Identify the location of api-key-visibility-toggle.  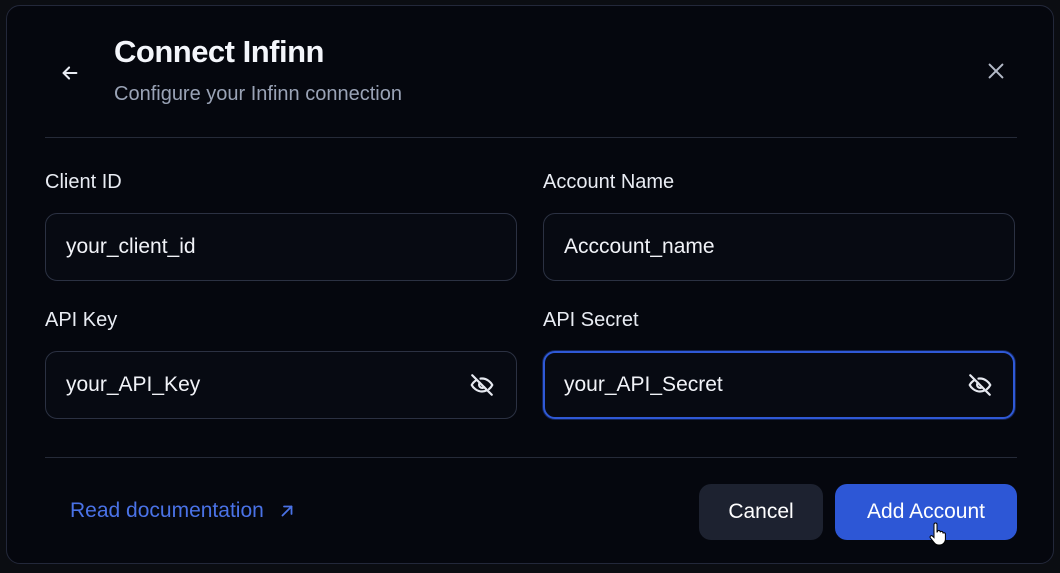
(482, 385).